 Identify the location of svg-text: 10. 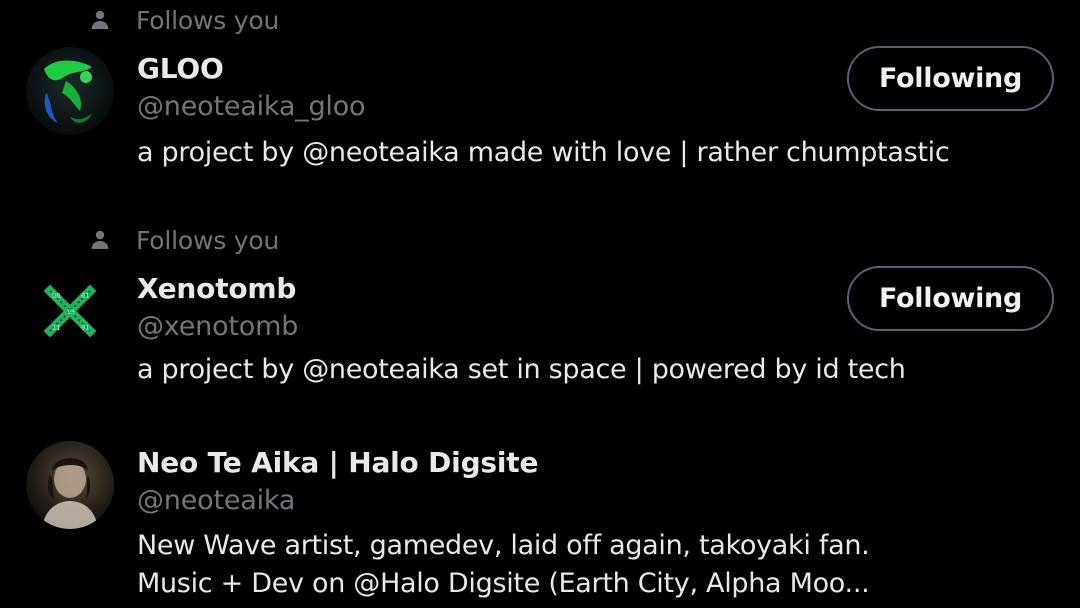
(70, 312).